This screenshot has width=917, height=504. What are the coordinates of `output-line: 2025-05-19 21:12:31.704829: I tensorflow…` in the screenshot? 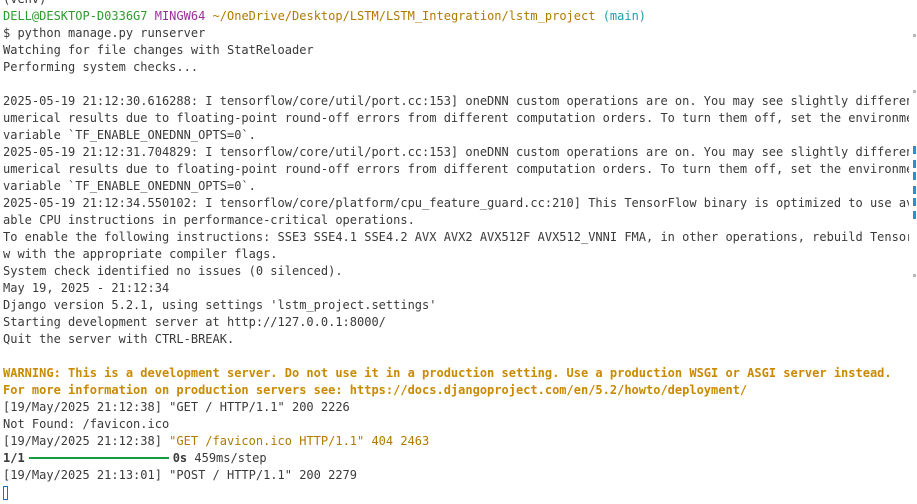 It's located at (456, 152).